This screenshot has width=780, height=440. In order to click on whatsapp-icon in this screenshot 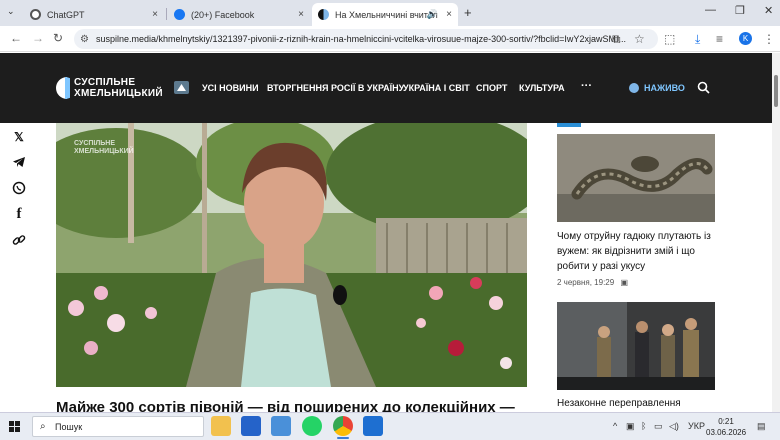, I will do `click(312, 426)`.